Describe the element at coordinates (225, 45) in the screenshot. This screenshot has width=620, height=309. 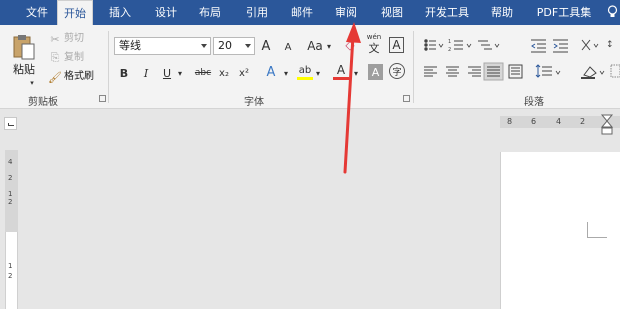
I see `font-size-value: 20` at that location.